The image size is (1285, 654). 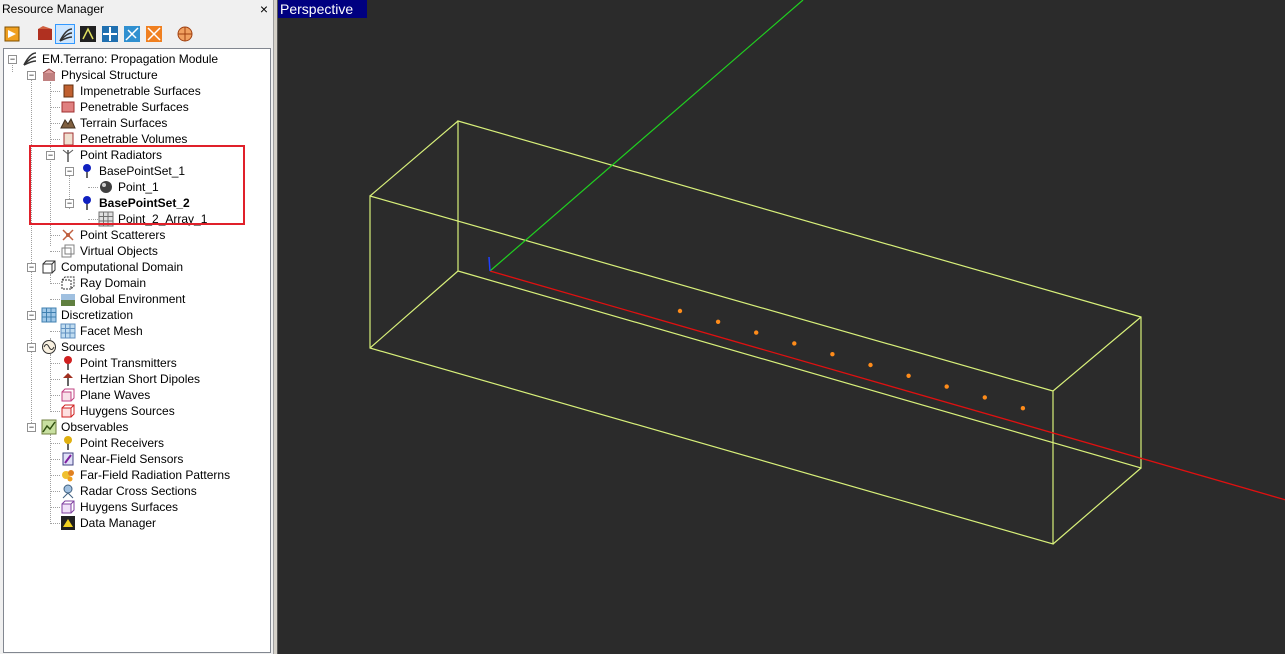 I want to click on tree-item-physical-structure: − Physical Structure, so click(x=134, y=75).